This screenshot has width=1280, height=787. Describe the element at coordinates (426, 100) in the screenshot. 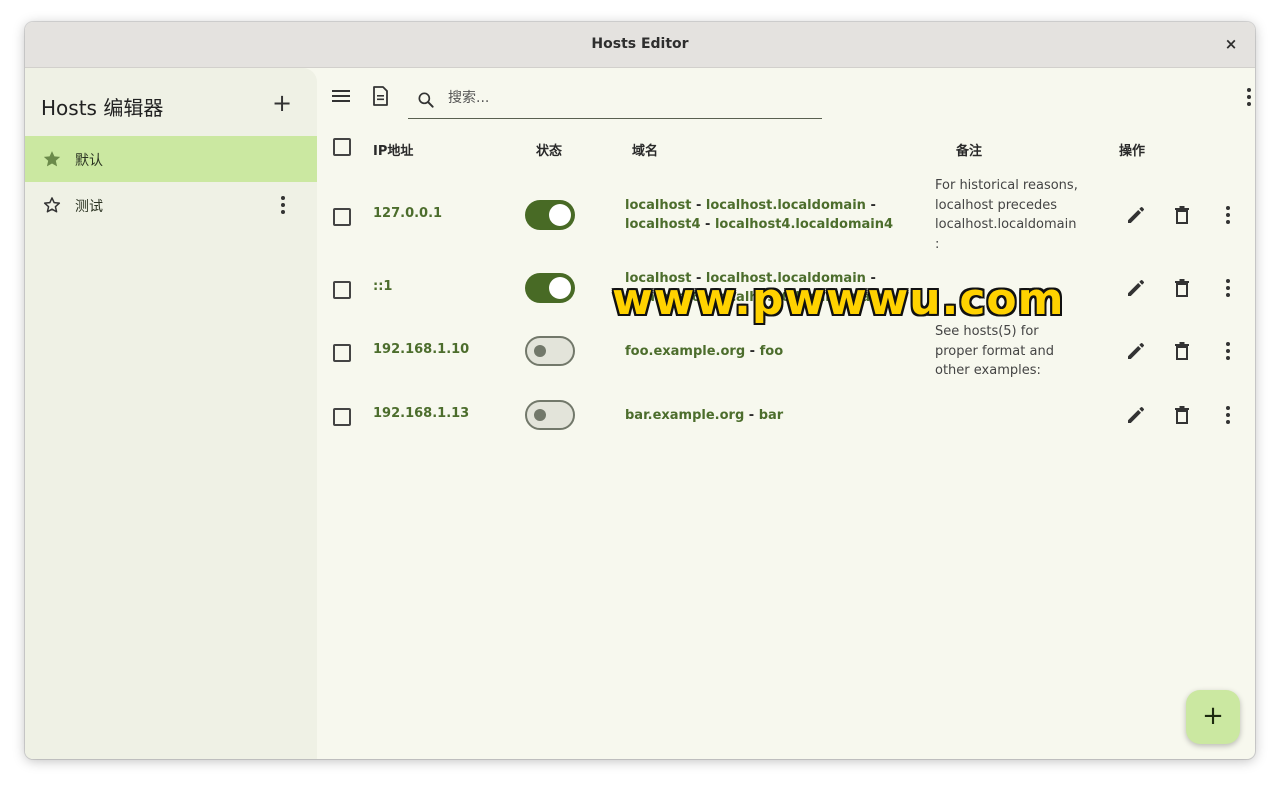

I see `search-icon` at that location.